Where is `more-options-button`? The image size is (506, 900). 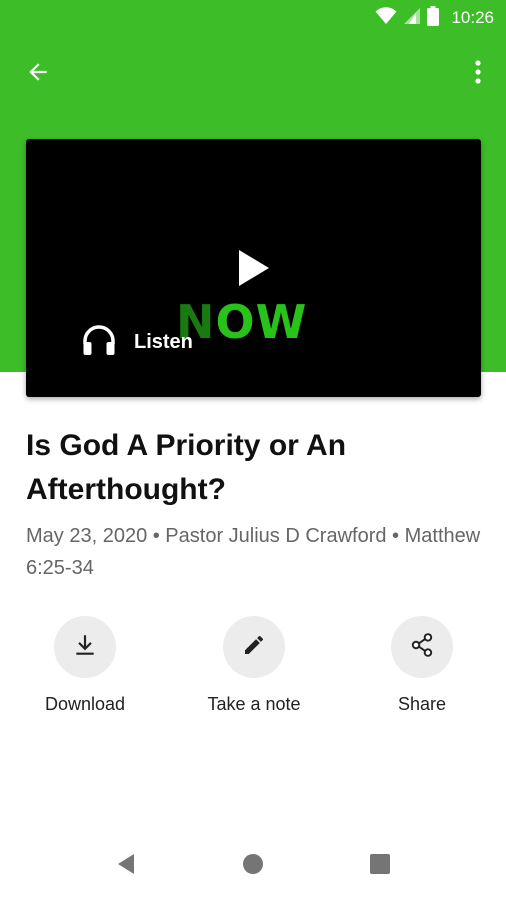 more-options-button is located at coordinates (478, 74).